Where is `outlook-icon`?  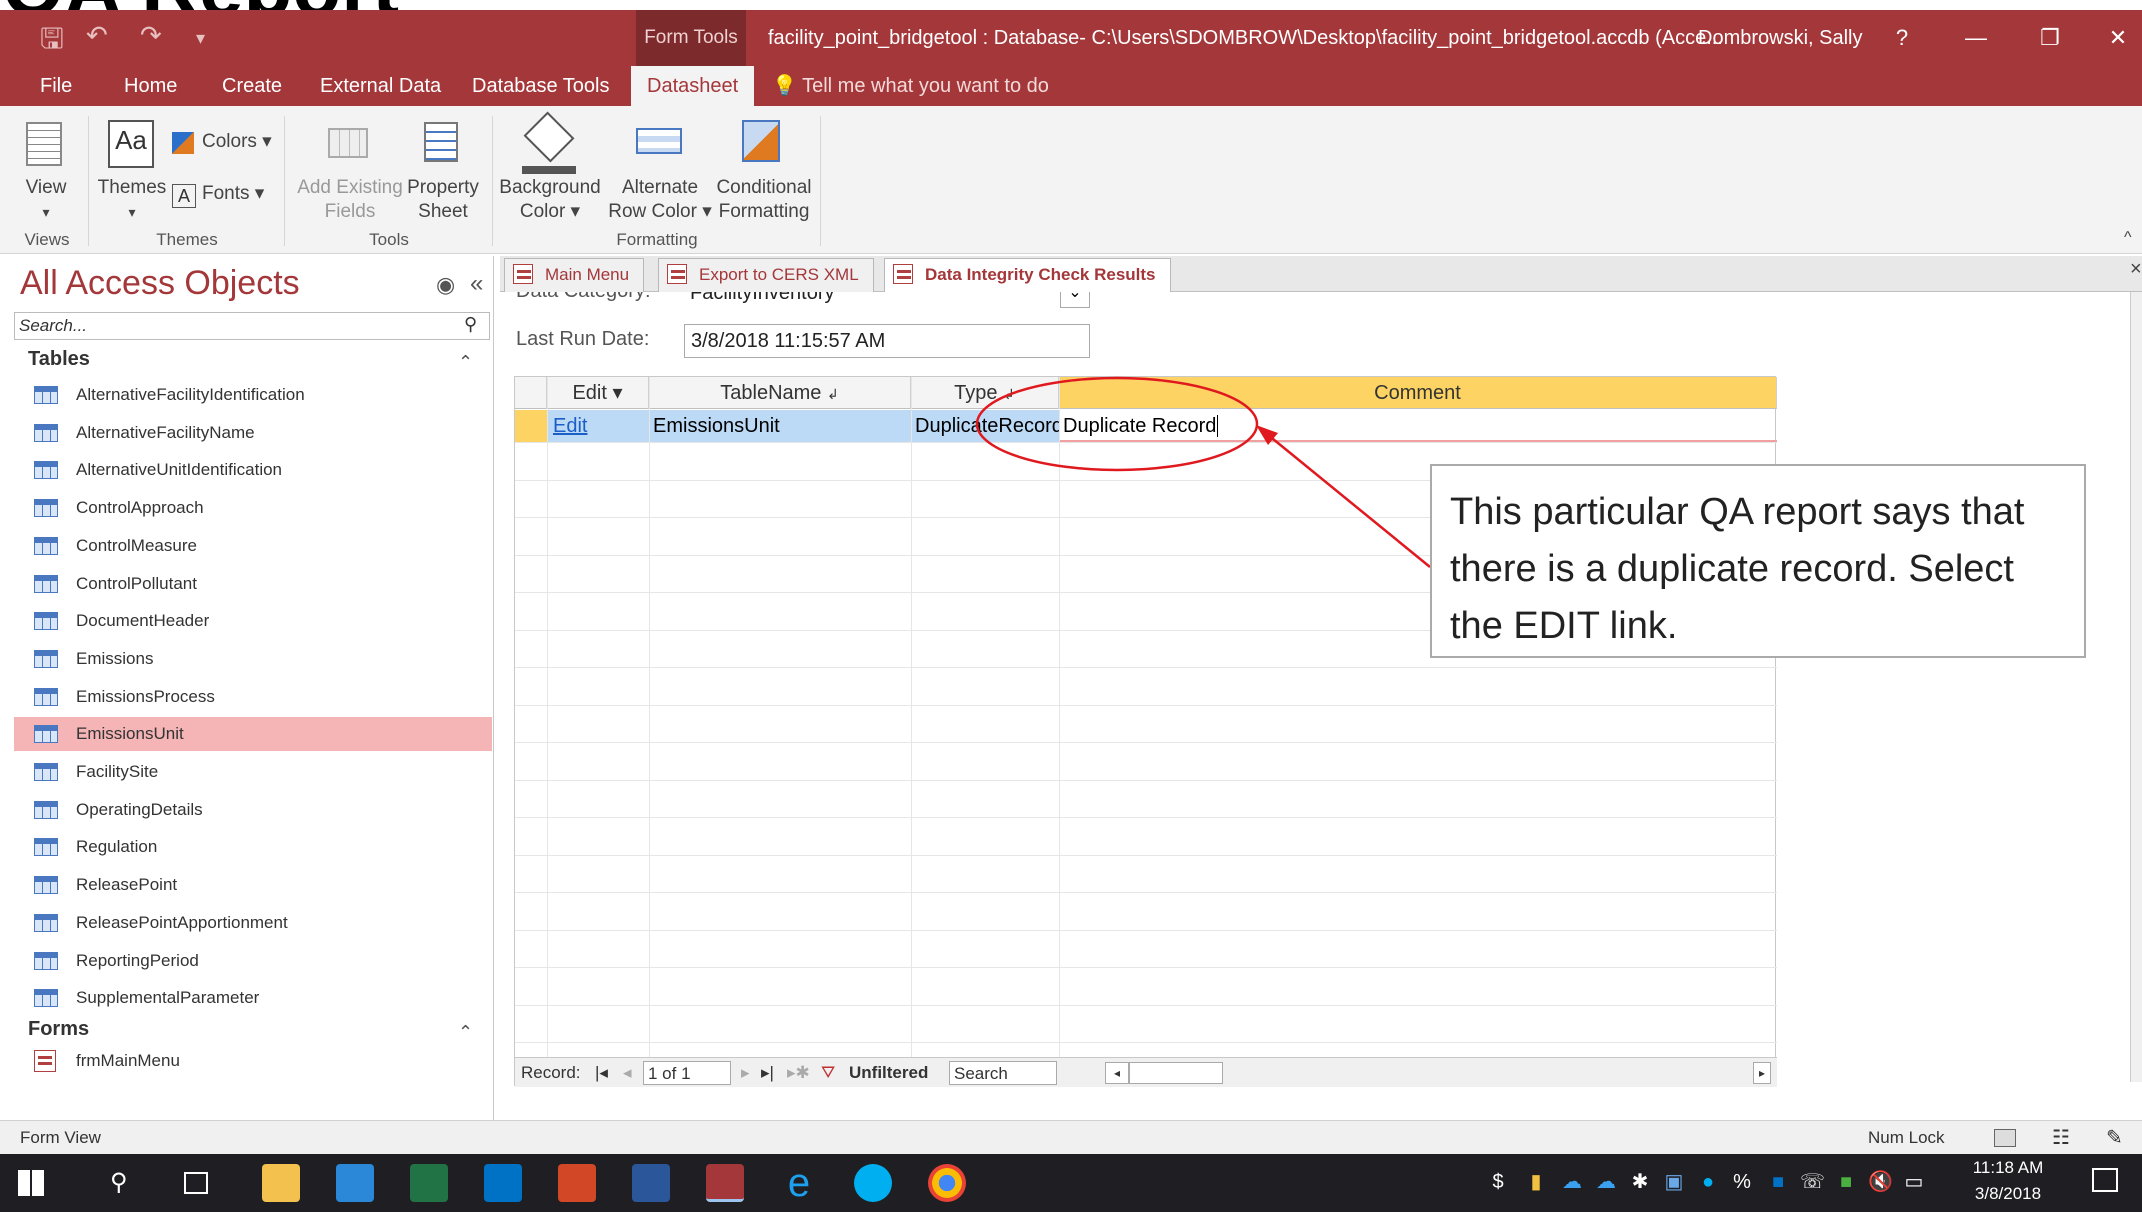 outlook-icon is located at coordinates (503, 1183).